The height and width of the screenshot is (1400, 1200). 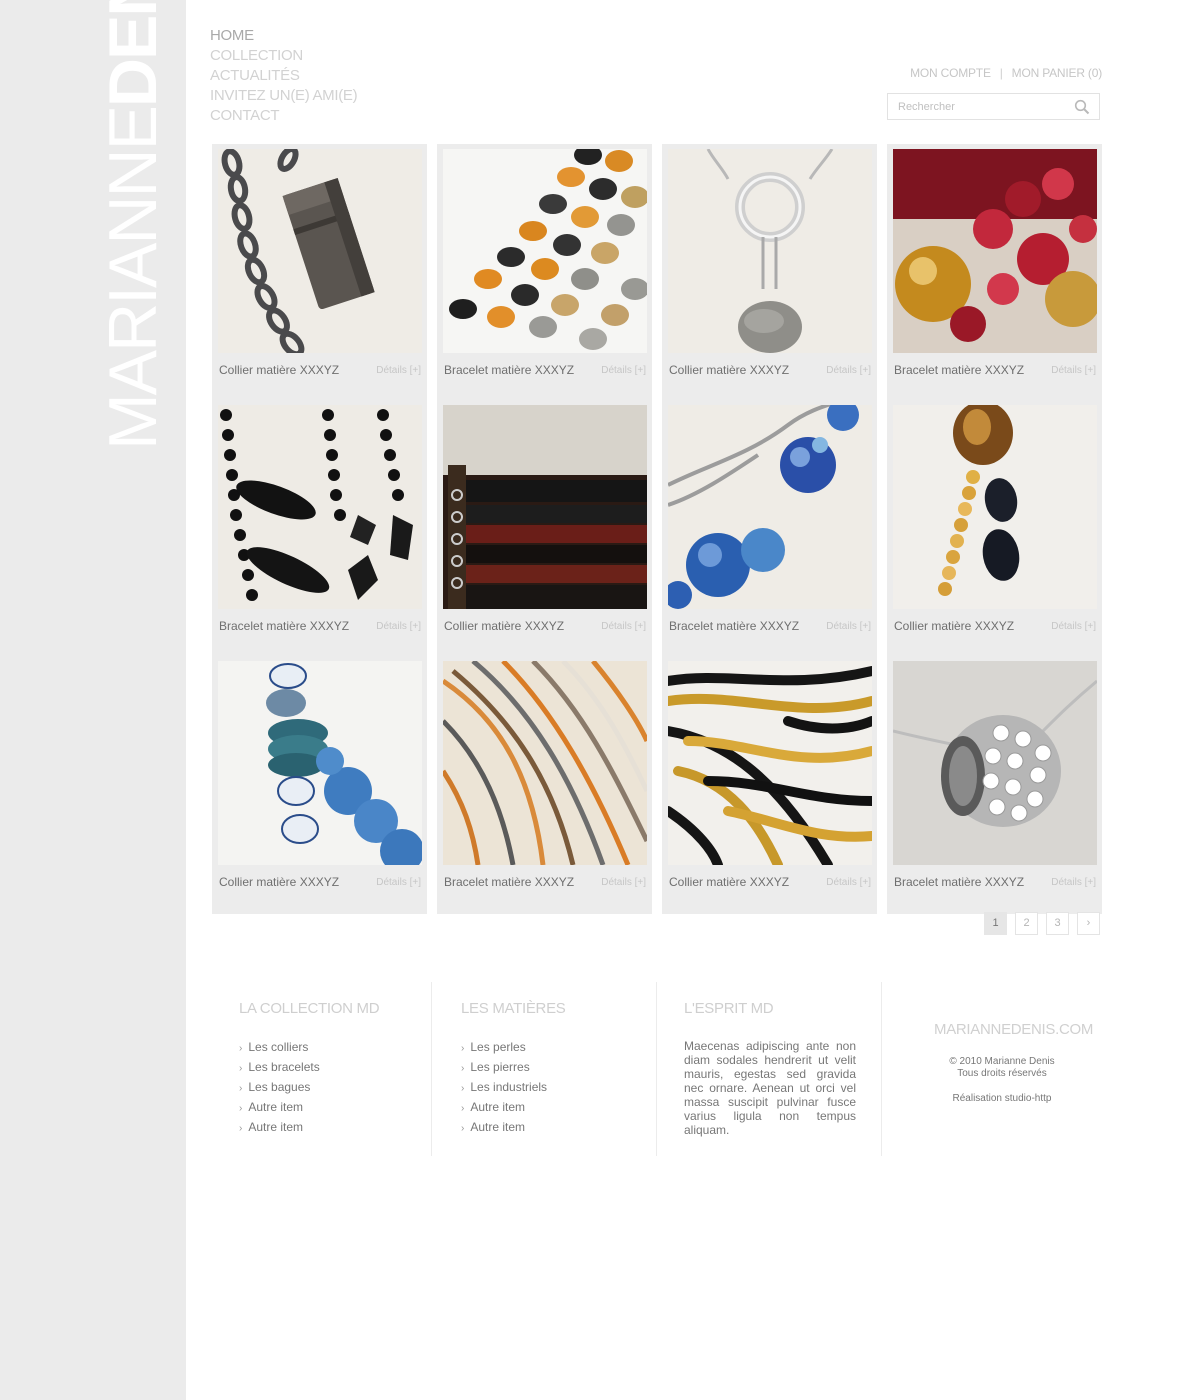 I want to click on nav-item-actualites: ACTUALITÉS, so click(x=283, y=76).